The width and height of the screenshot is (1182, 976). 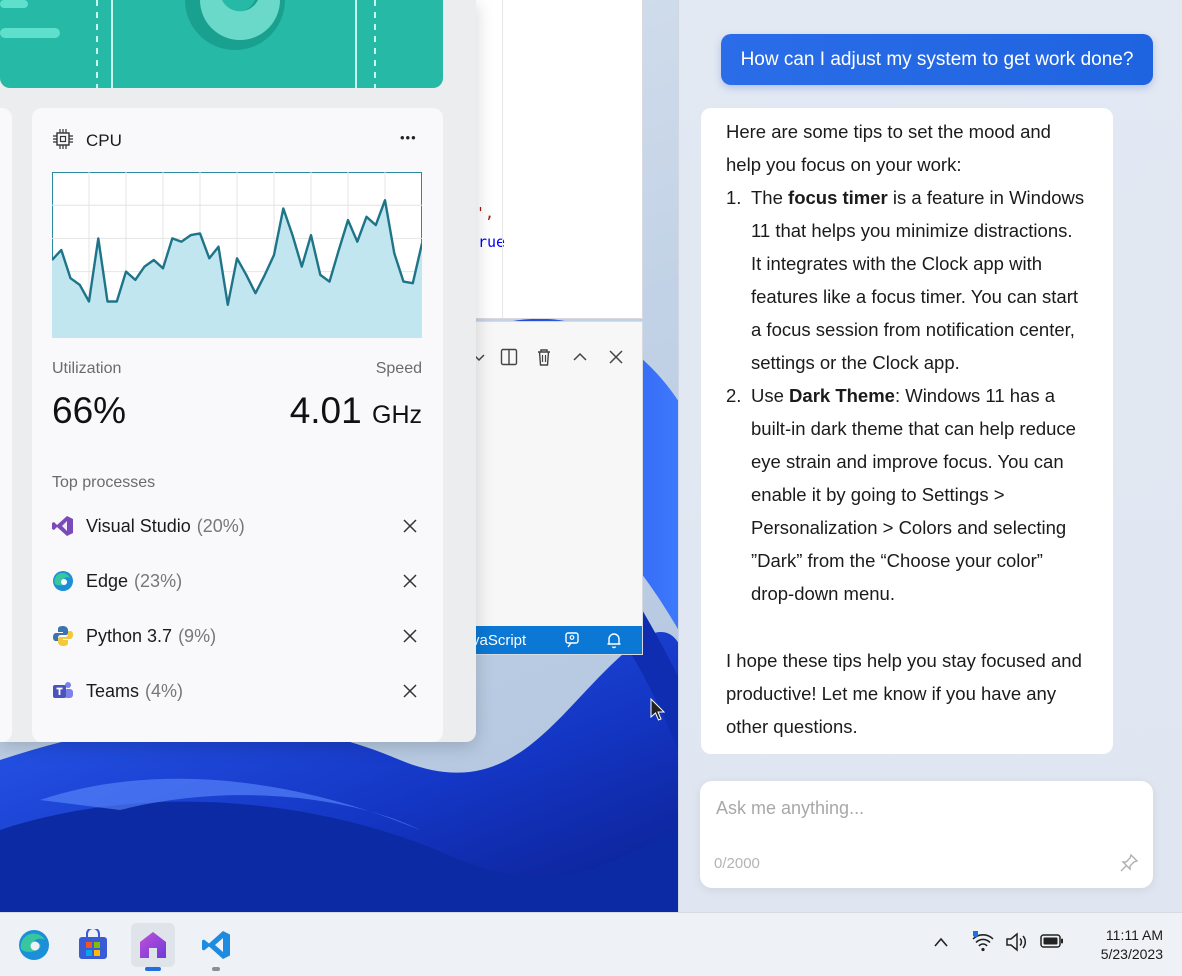 I want to click on speed-value: 4.01, so click(x=325, y=410).